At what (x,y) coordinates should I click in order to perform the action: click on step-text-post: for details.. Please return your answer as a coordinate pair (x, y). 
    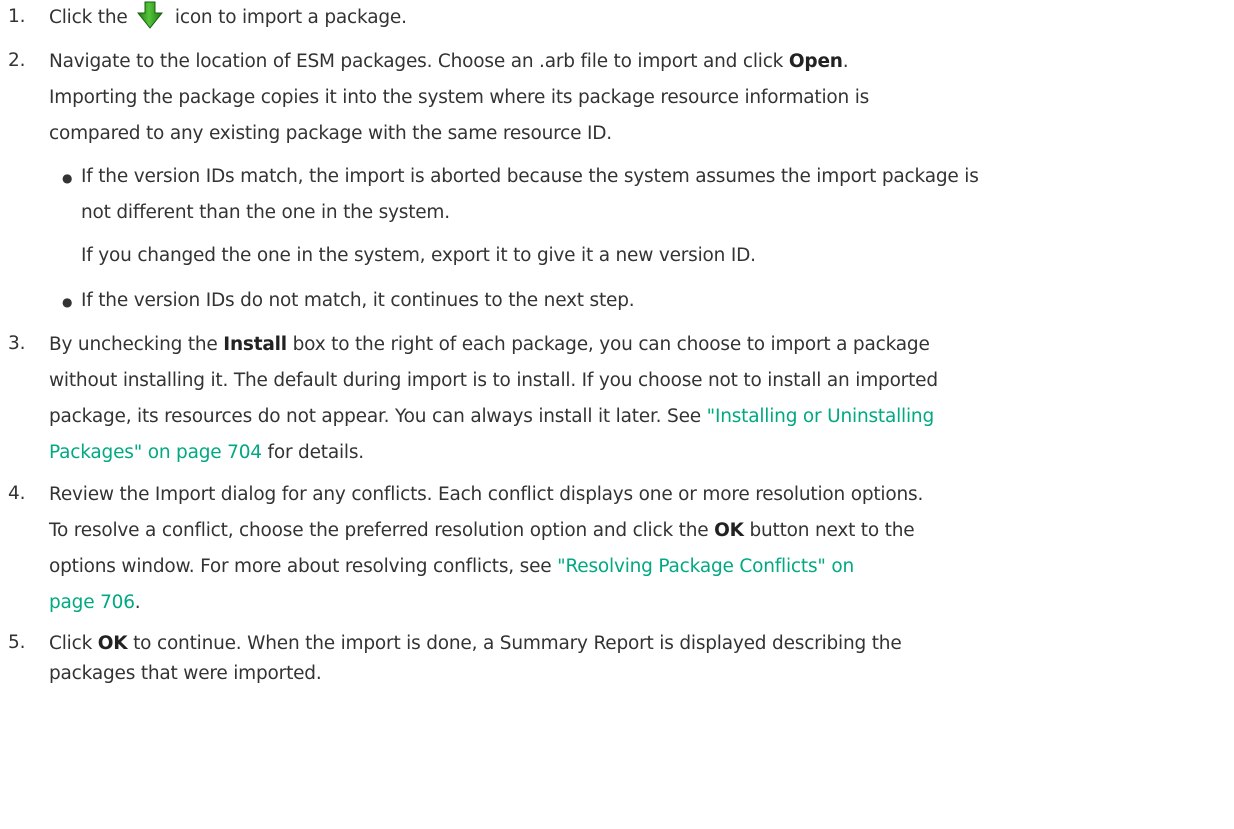
    Looking at the image, I should click on (313, 452).